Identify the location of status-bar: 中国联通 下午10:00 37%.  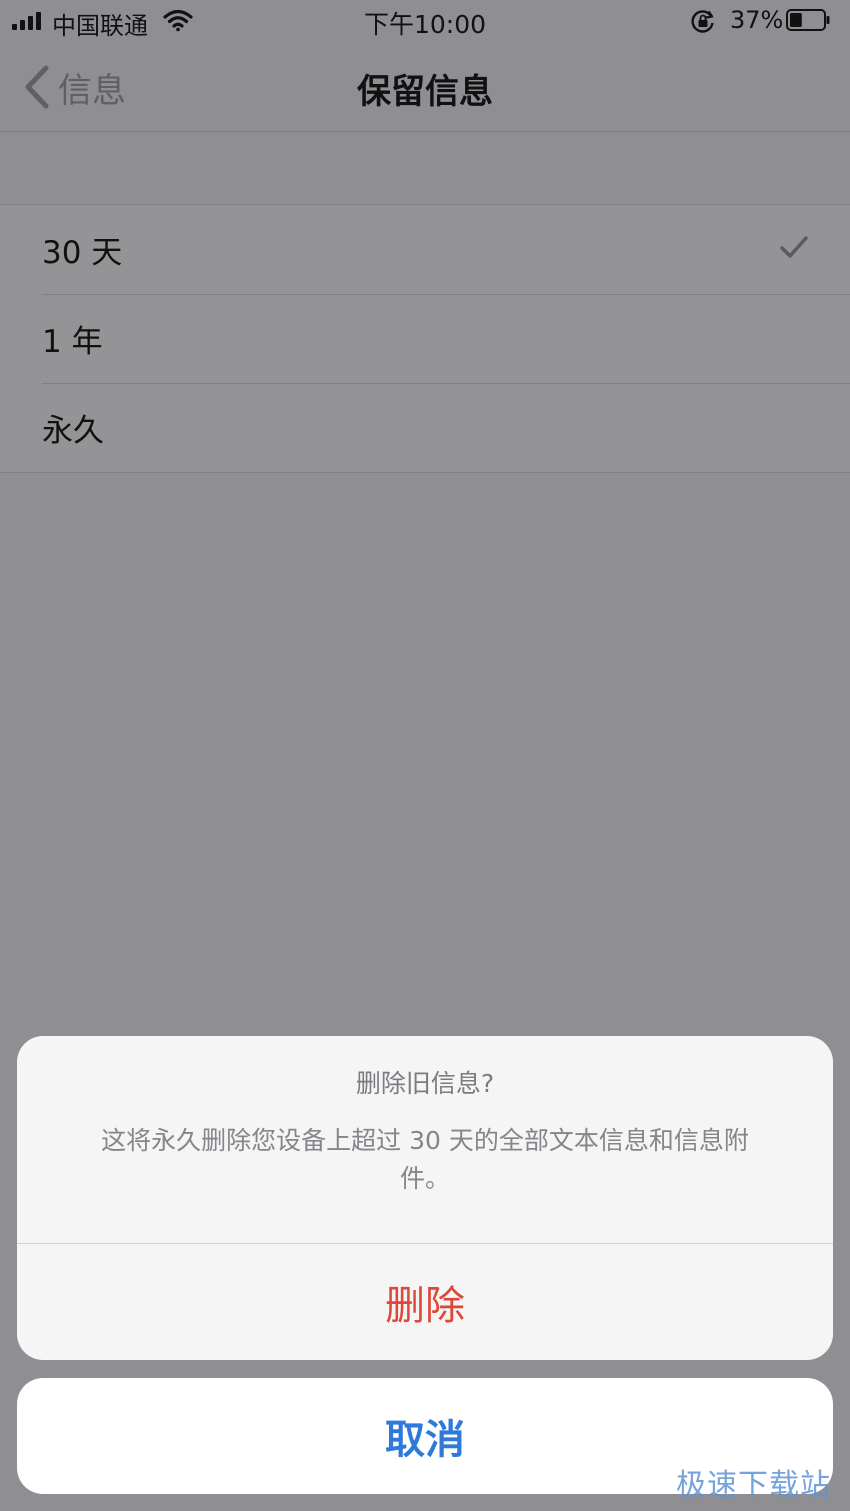
(425, 22).